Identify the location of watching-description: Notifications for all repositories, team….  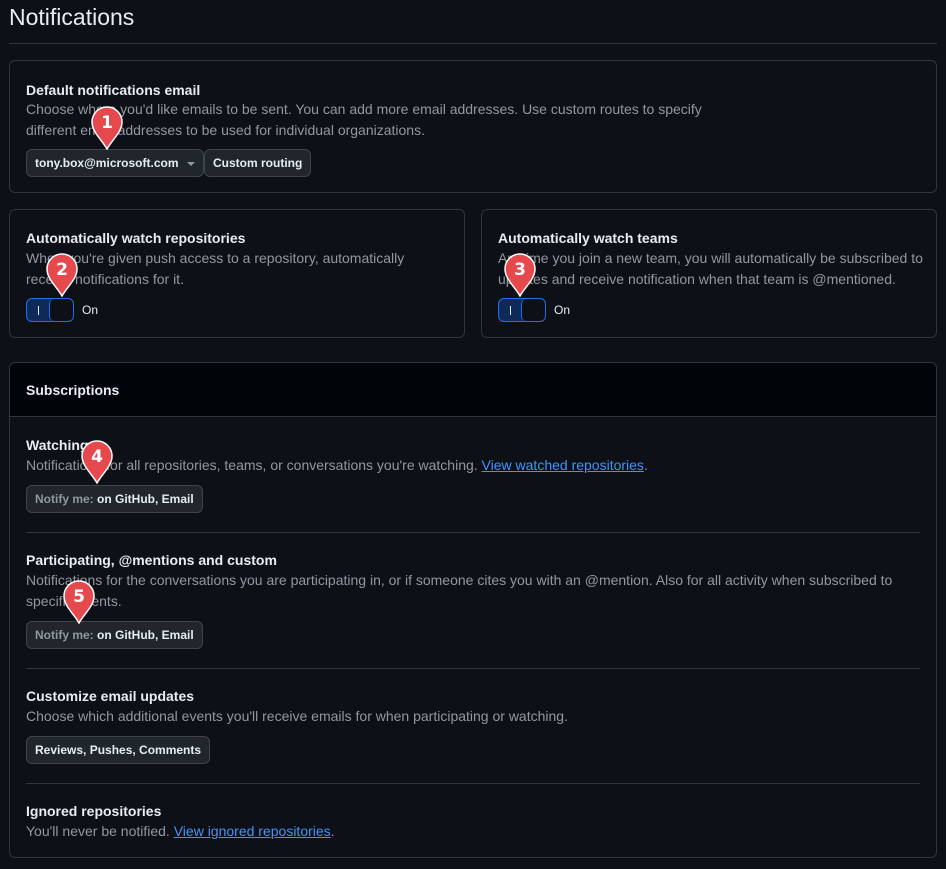
(337, 465).